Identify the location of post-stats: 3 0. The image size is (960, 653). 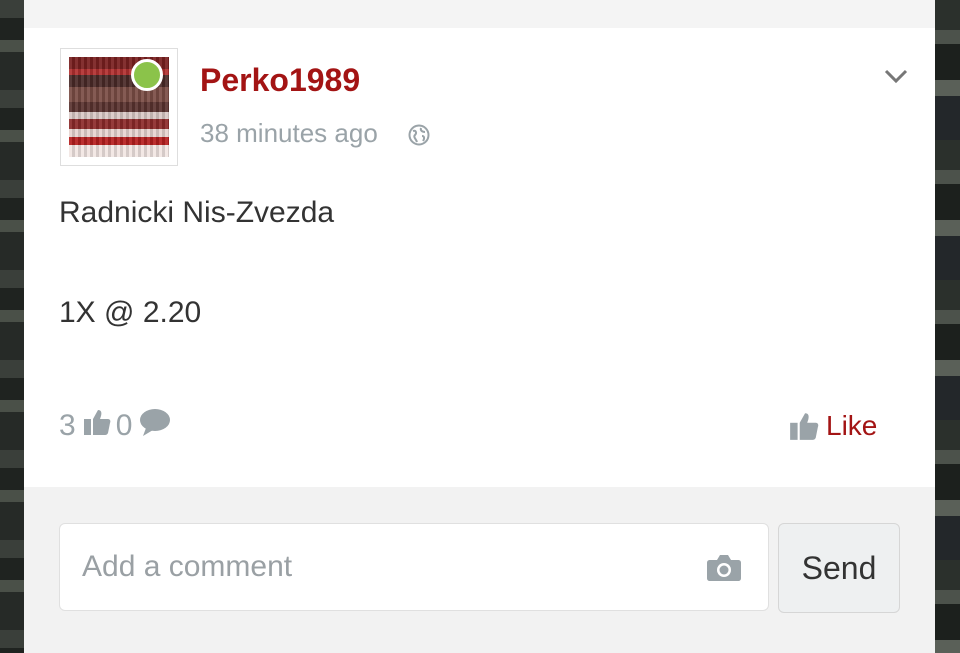
(117, 426).